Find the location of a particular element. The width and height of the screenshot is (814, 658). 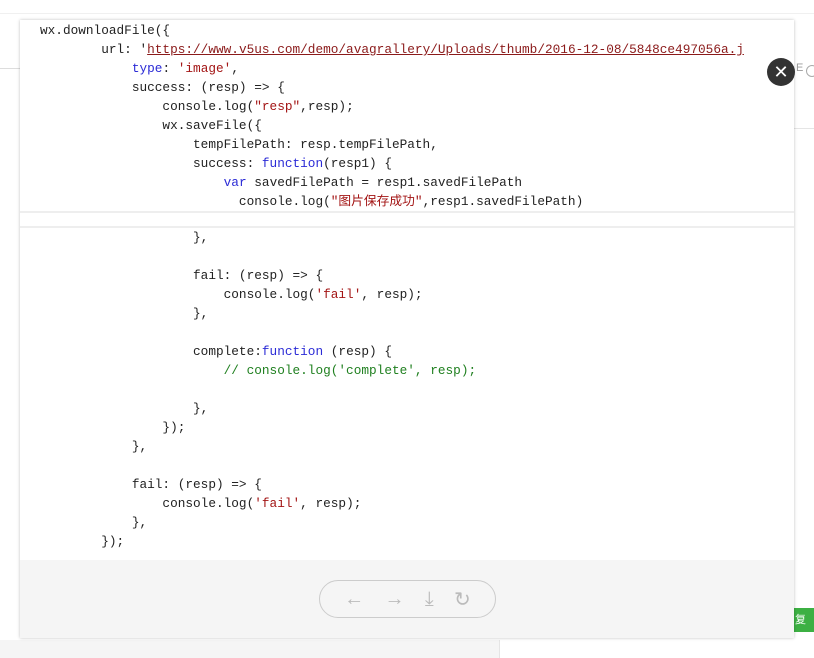

arrow-left-icon: ← is located at coordinates (354, 599).